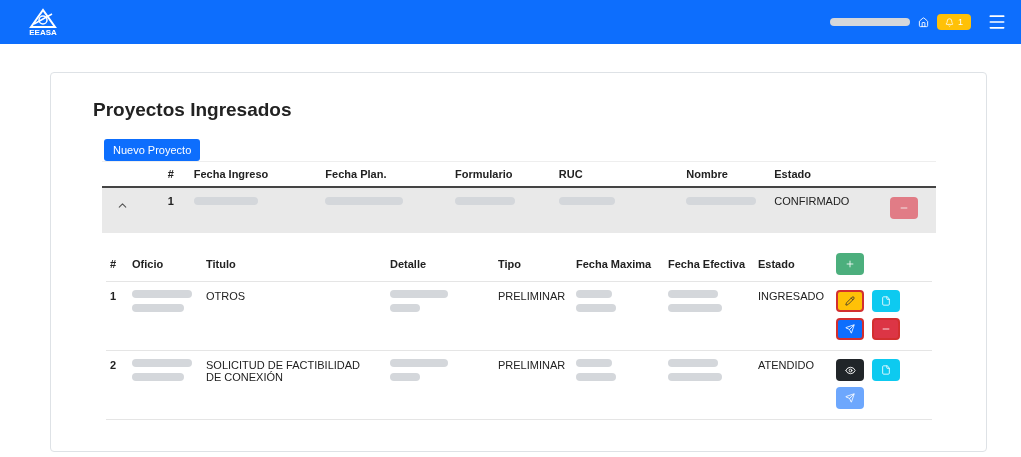 This screenshot has height=457, width=1021. What do you see at coordinates (43, 32) in the screenshot?
I see `logo-text: EEASA` at bounding box center [43, 32].